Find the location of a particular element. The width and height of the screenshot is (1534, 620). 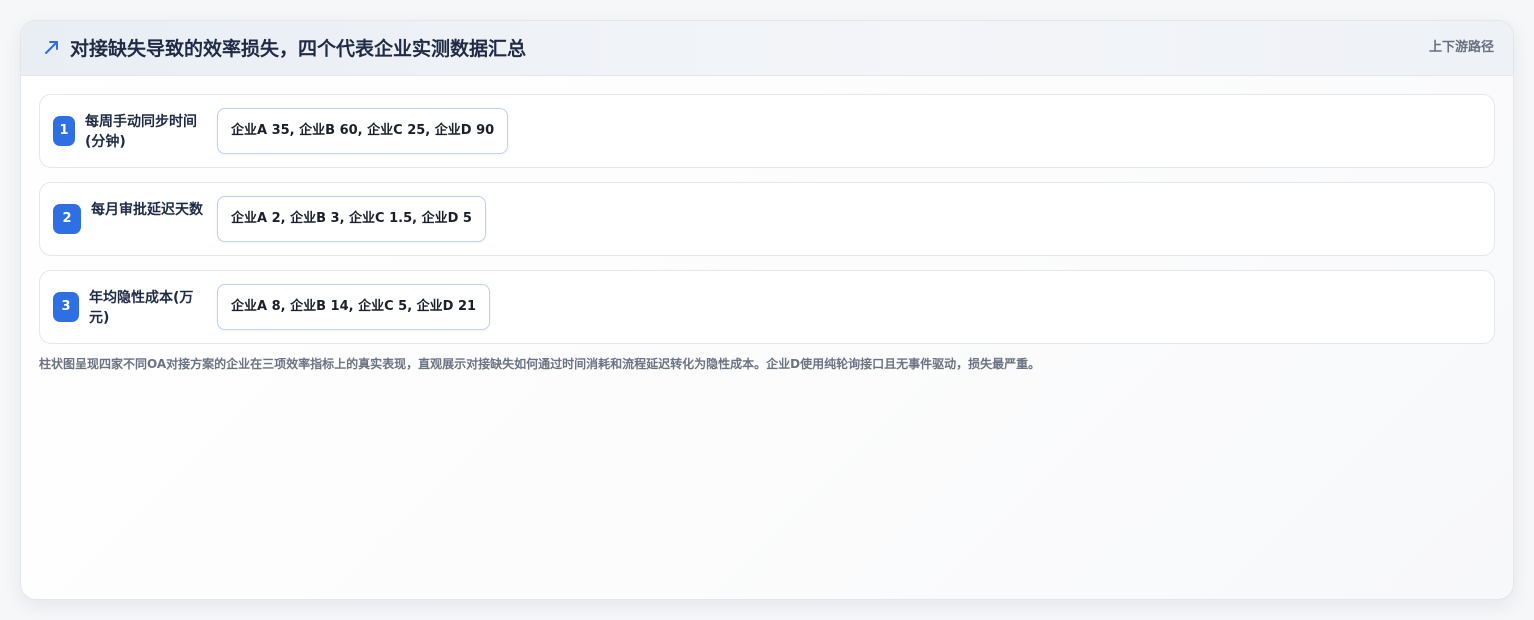

metric-value: 企业A 8, 企业B 14, 企业C 5, 企业D 21 is located at coordinates (354, 307).